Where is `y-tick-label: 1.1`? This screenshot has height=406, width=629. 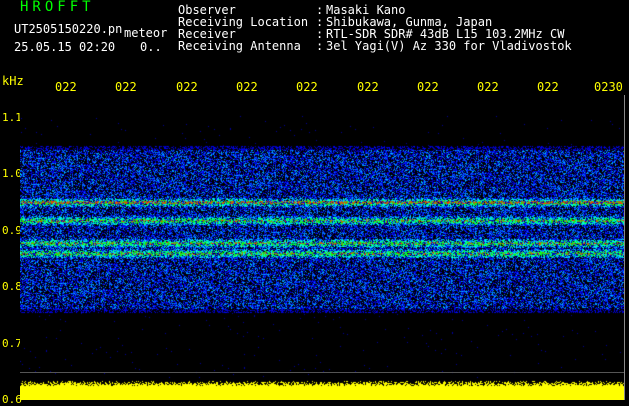 y-tick-label: 1.1 is located at coordinates (12, 117).